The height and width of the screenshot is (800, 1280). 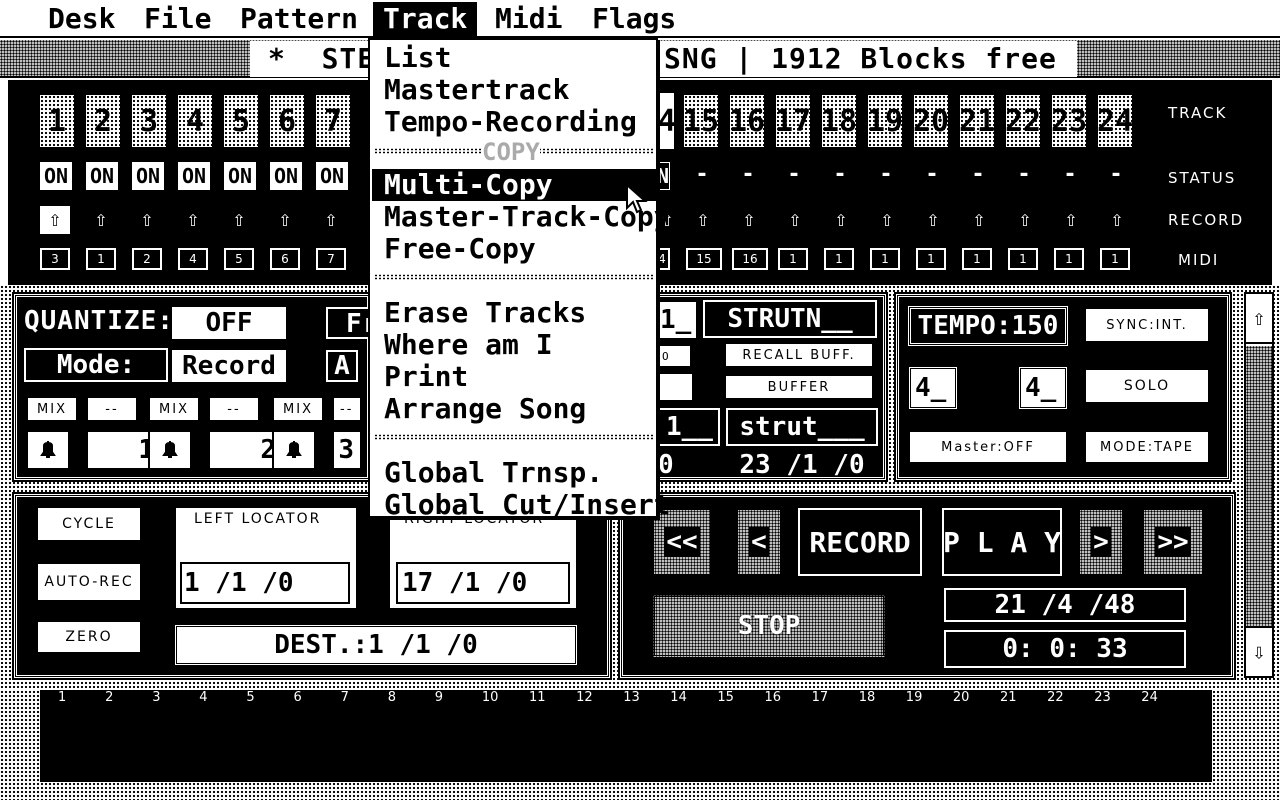 I want to click on scroll-down-arrow-icon: ⇩, so click(x=1259, y=651).